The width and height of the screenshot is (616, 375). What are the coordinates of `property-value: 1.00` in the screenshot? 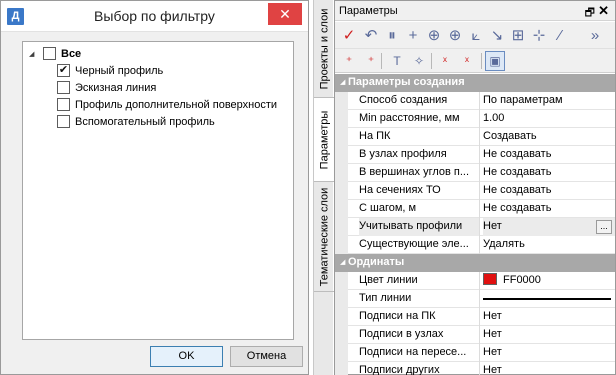 It's located at (549, 119).